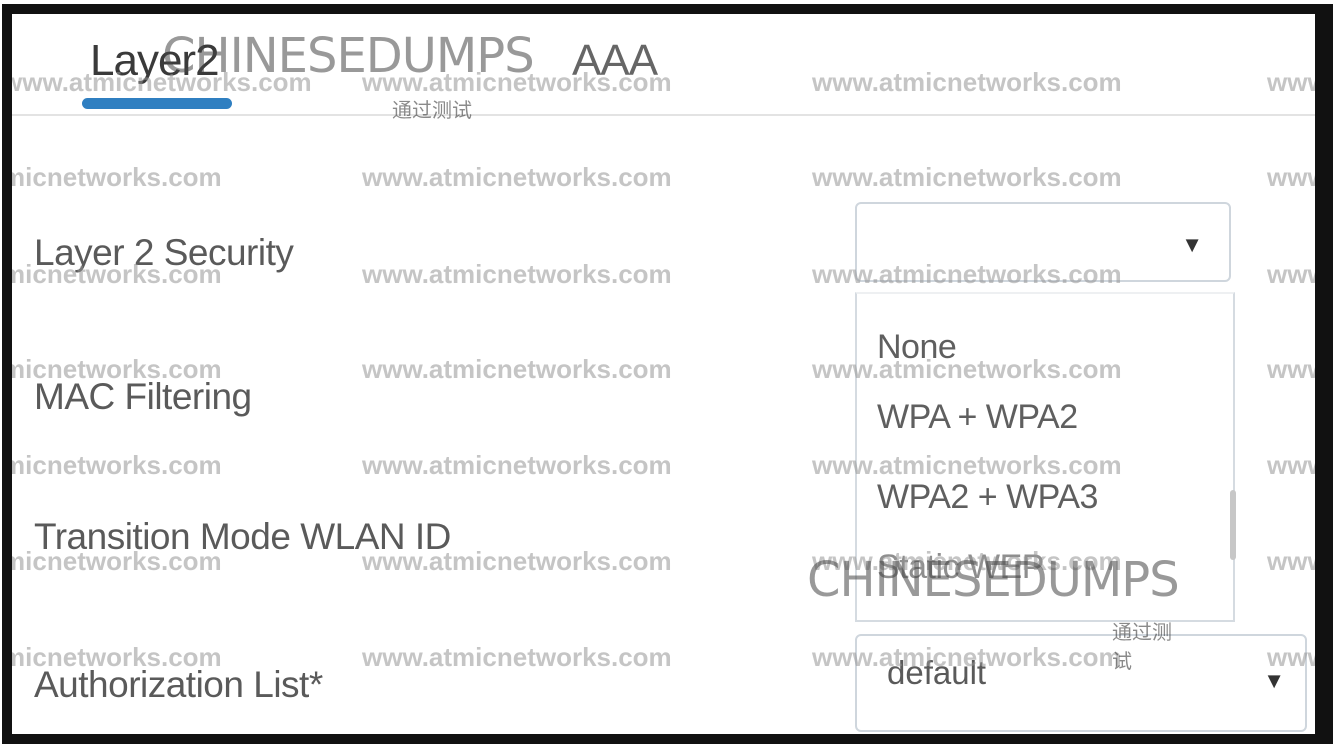  Describe the element at coordinates (1233, 525) in the screenshot. I see `dropdown-scrollbar` at that location.